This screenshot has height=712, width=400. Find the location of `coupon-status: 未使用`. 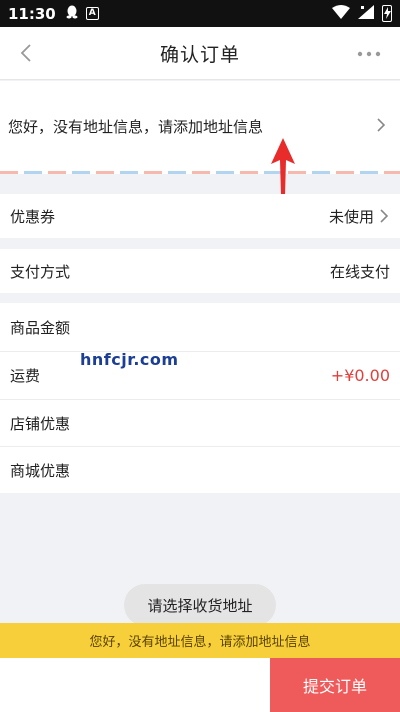

coupon-status: 未使用 is located at coordinates (351, 216).